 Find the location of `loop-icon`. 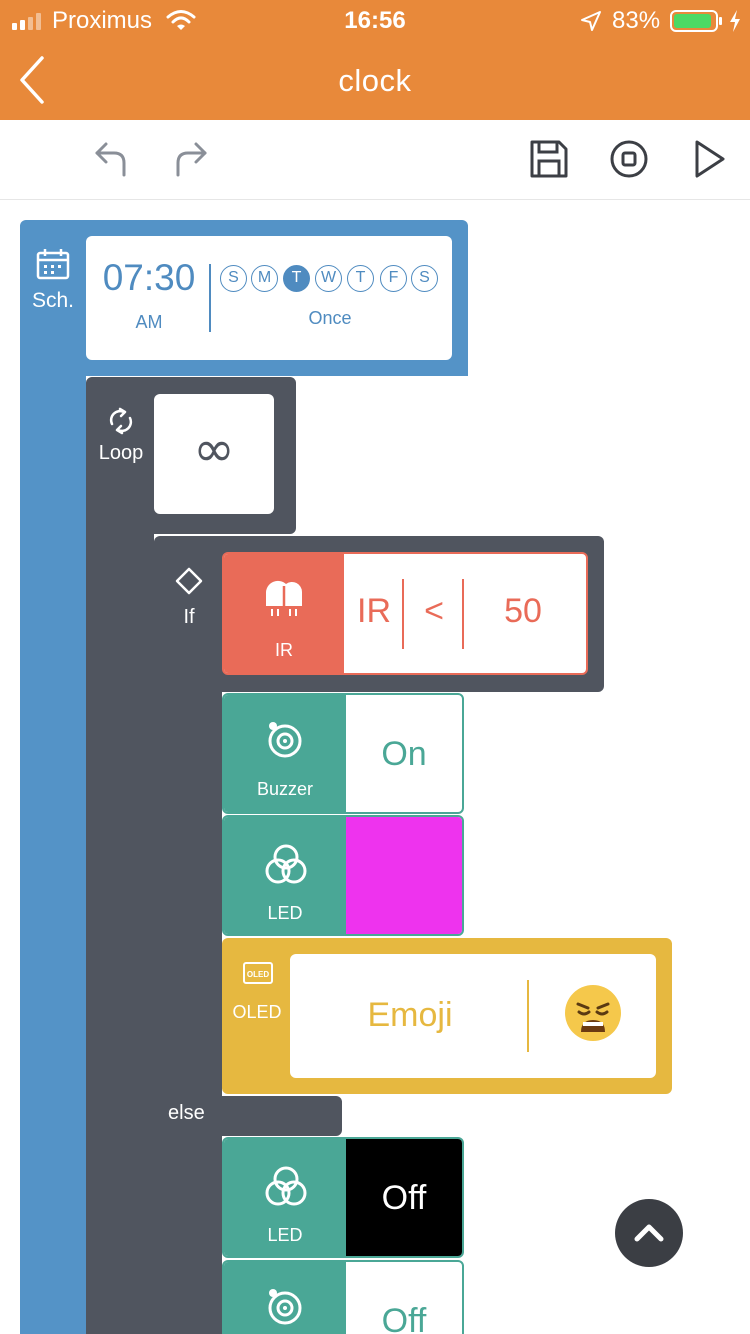

loop-icon is located at coordinates (121, 421).